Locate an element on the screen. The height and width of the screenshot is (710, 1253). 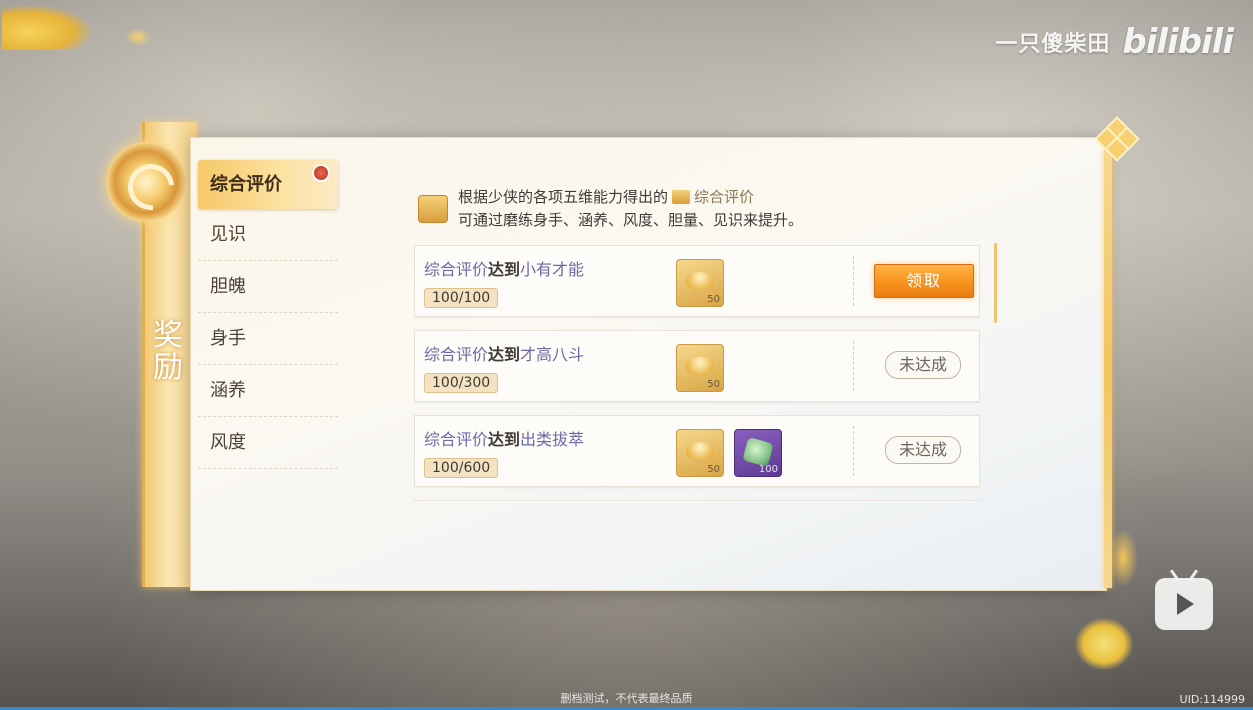
task-row: 综合评价达到才高八斗 100/300 50 未达成 is located at coordinates (697, 366).